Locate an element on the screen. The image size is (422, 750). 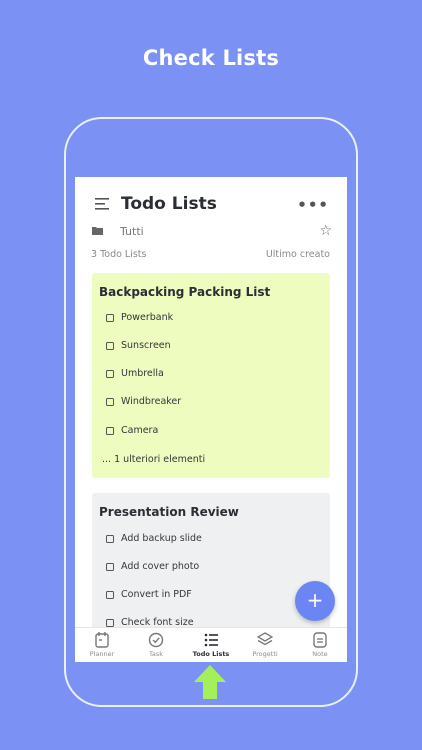
add-list-button: + is located at coordinates (315, 601).